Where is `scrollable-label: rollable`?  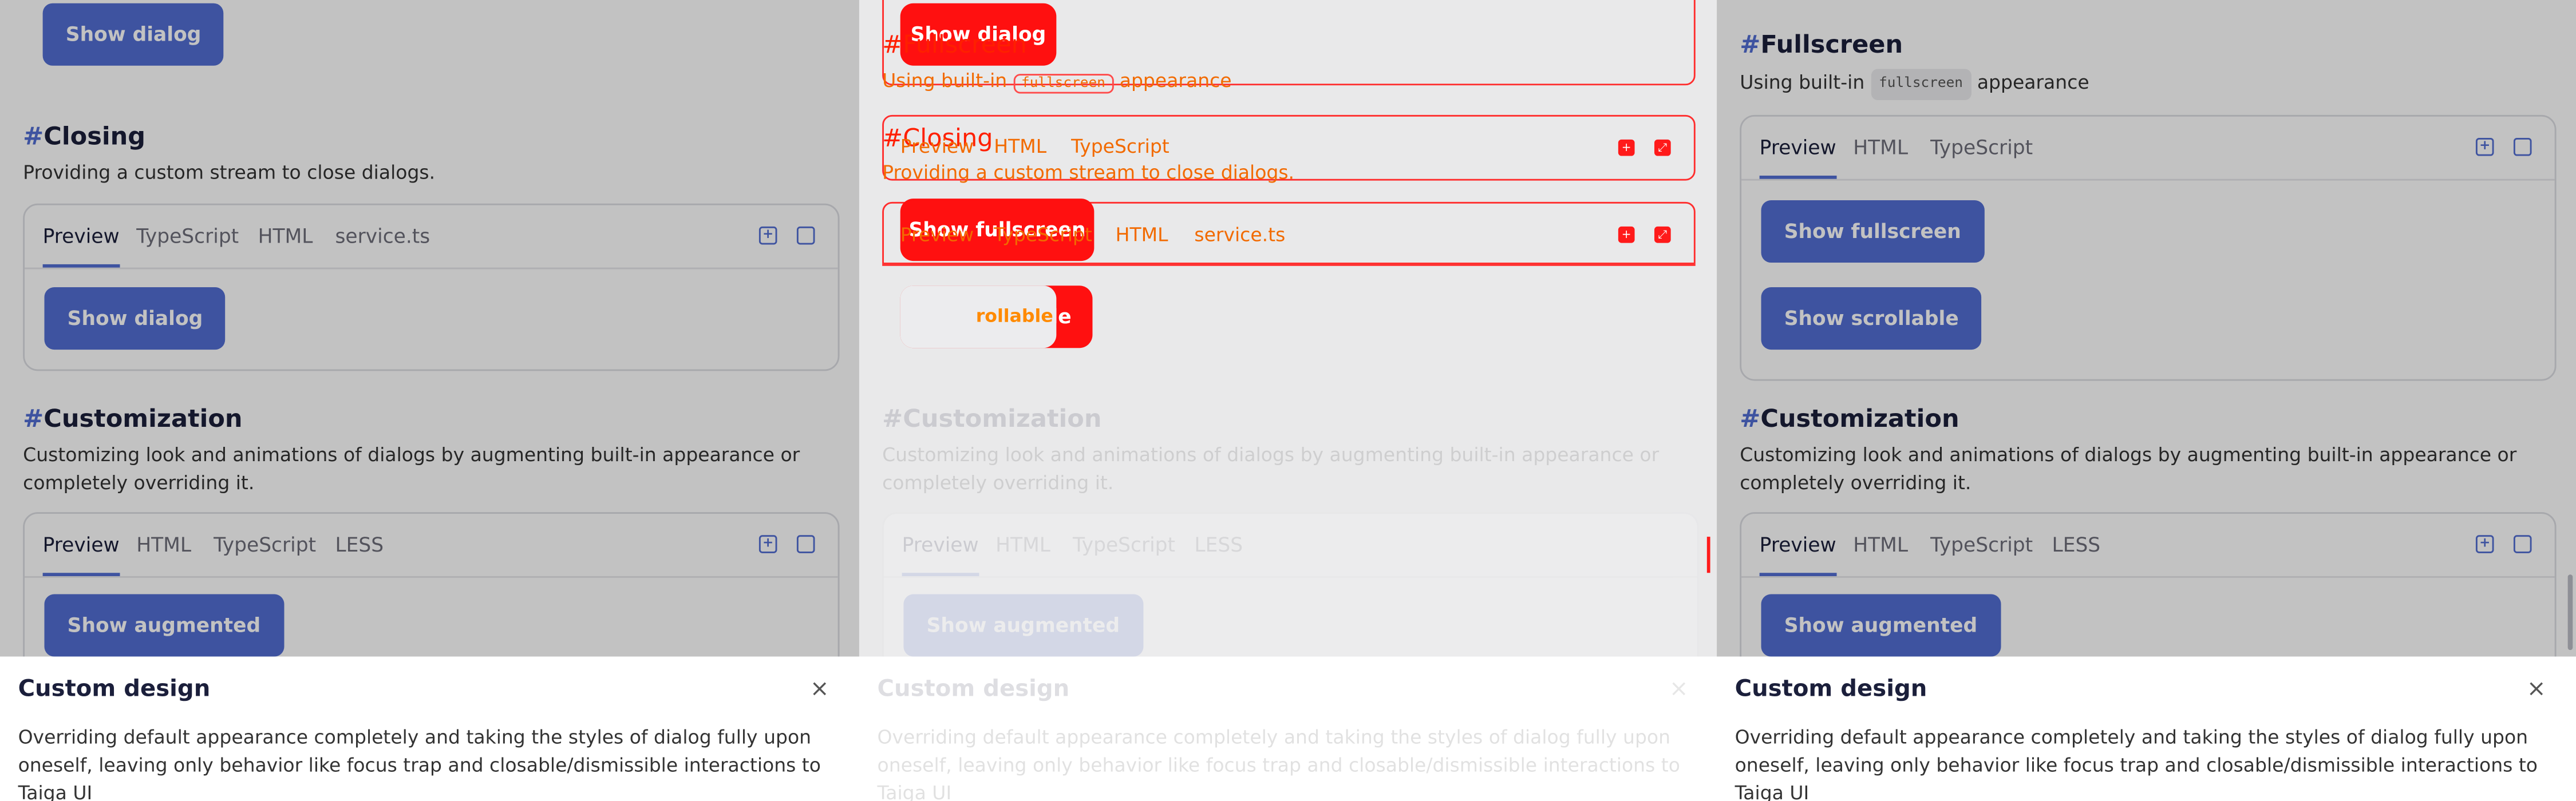
scrollable-label: rollable is located at coordinates (1014, 316).